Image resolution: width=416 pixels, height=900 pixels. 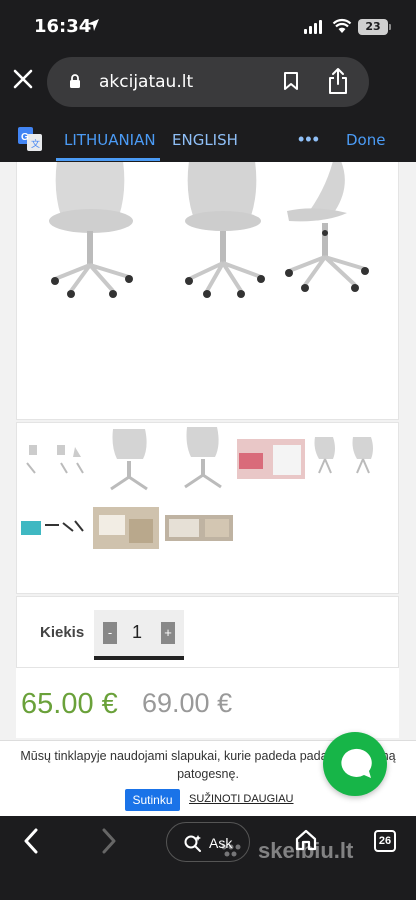 I want to click on translate-bar: G 文 LITHUANIAN ENGLISH ••• Done, so click(x=208, y=139).